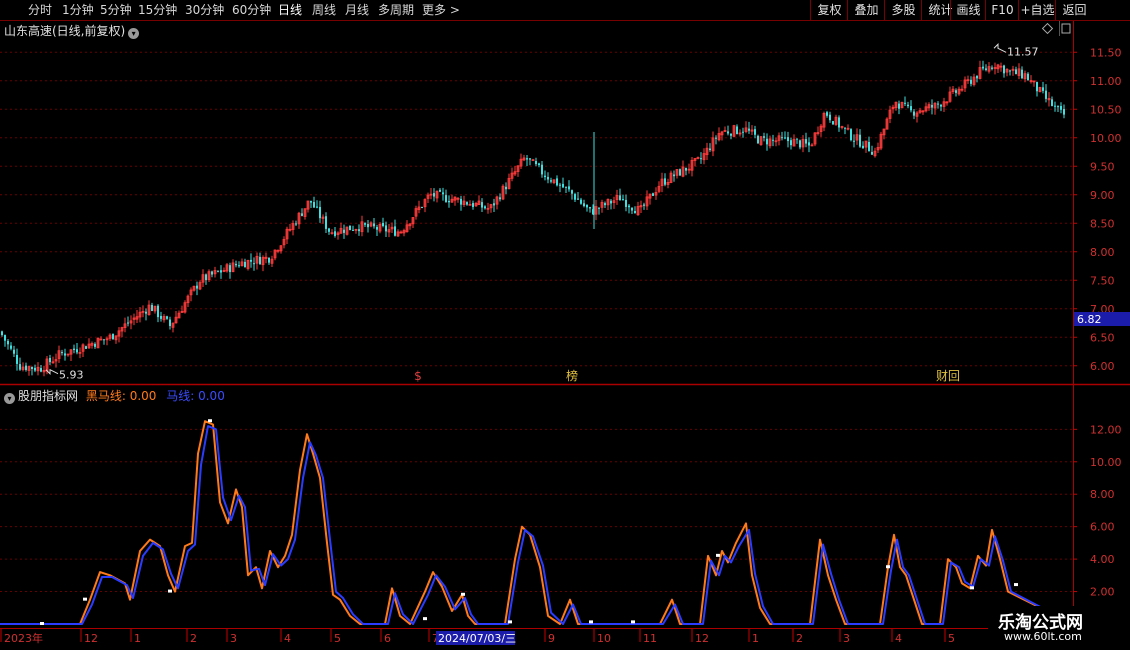  Describe the element at coordinates (357, 10) in the screenshot. I see `period-tab-8: 月线` at that location.